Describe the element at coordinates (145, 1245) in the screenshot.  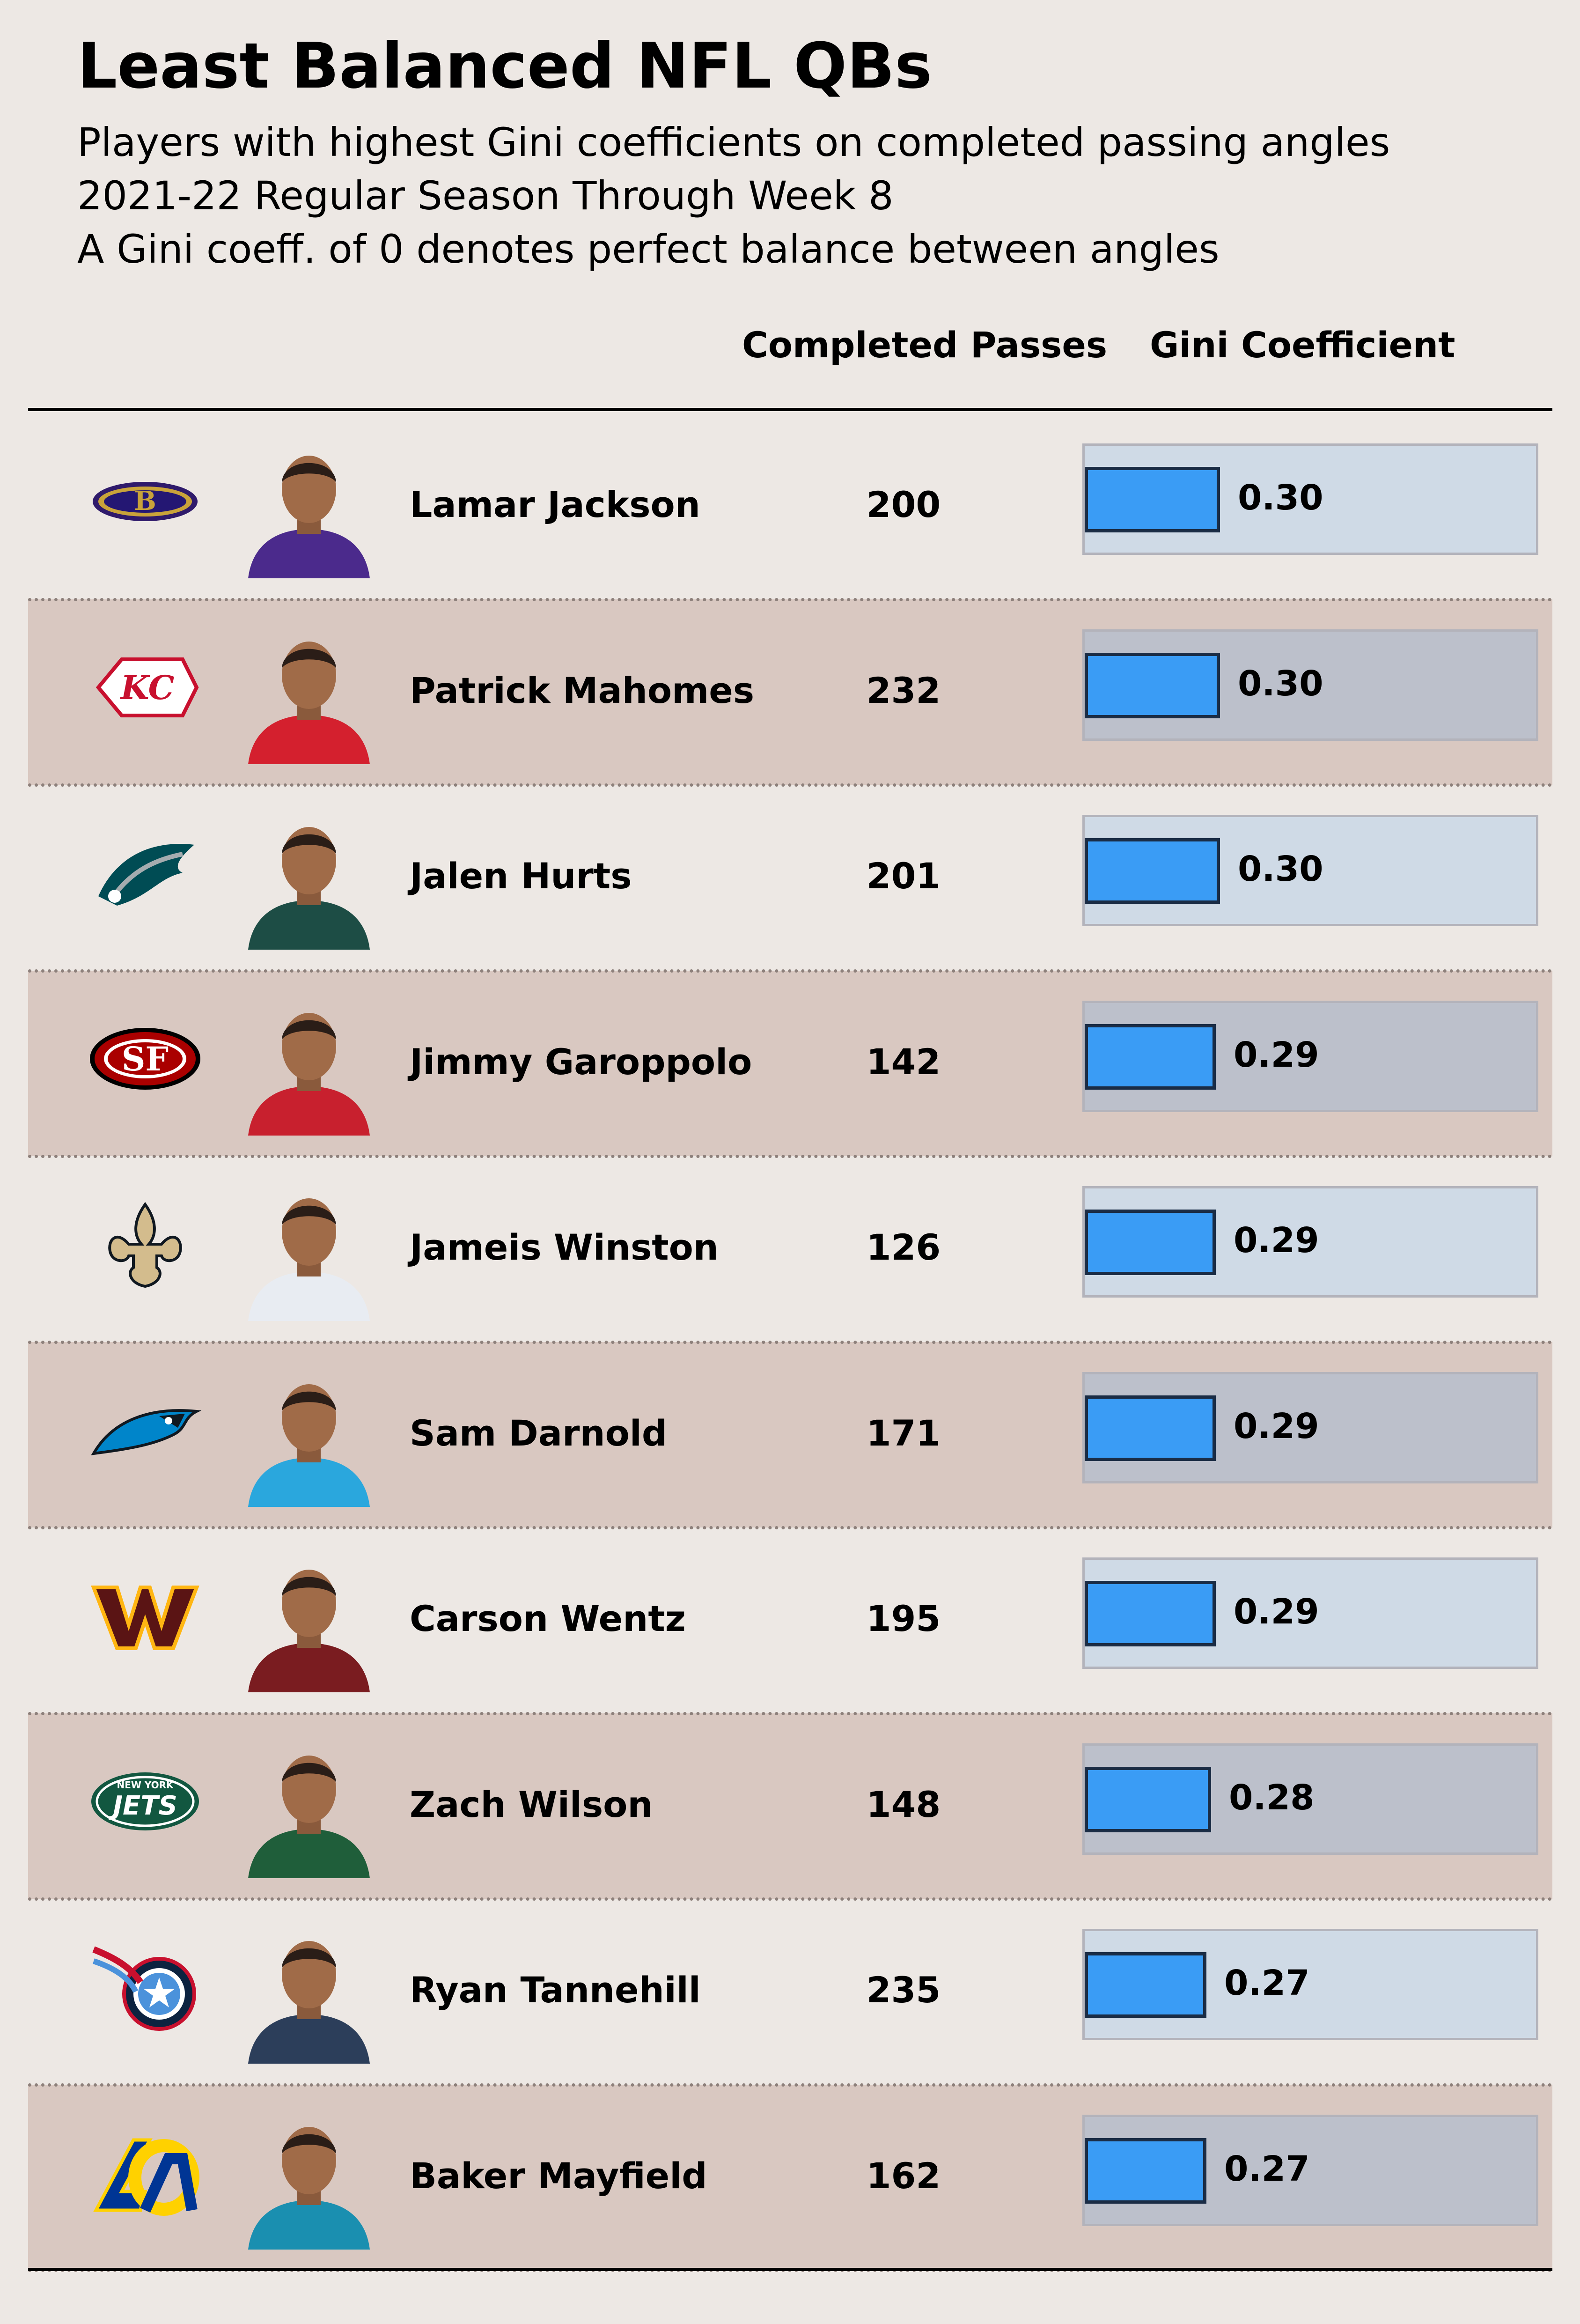
I see `saints-logo-icon` at that location.